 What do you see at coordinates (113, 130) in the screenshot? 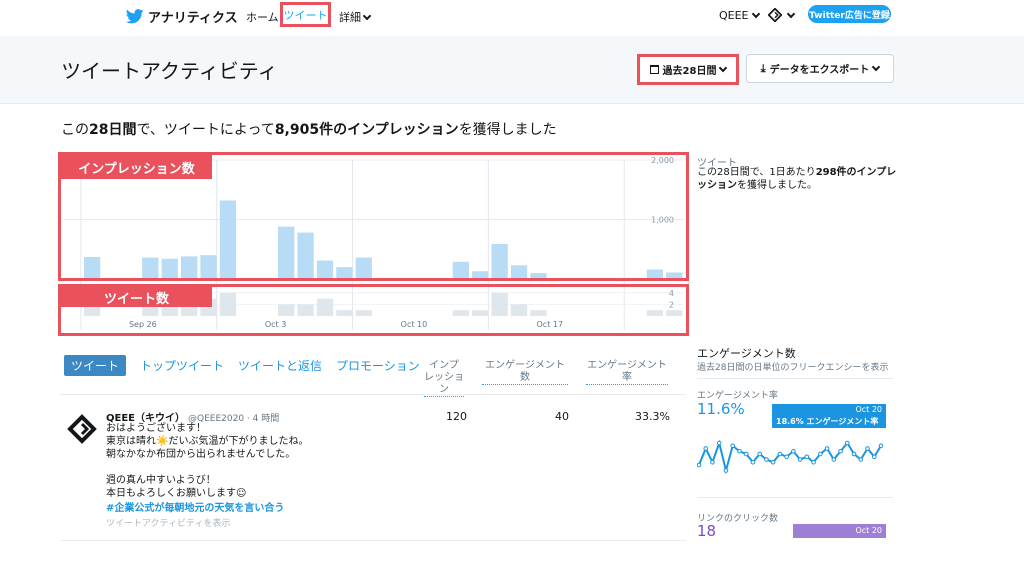
I see `summary-days: 28日間` at bounding box center [113, 130].